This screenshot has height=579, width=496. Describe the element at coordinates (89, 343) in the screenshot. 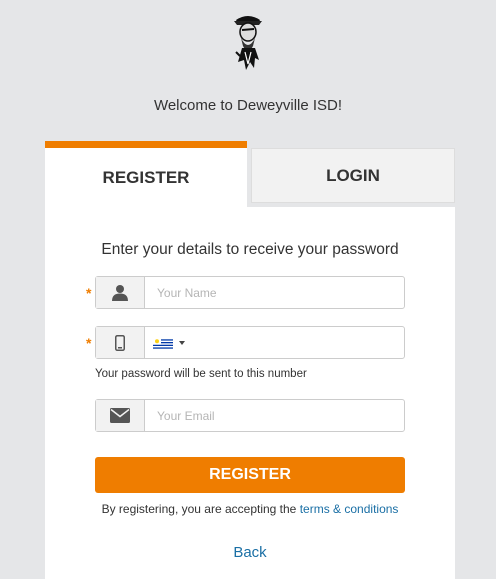

I see `required-marker-phone: *` at that location.